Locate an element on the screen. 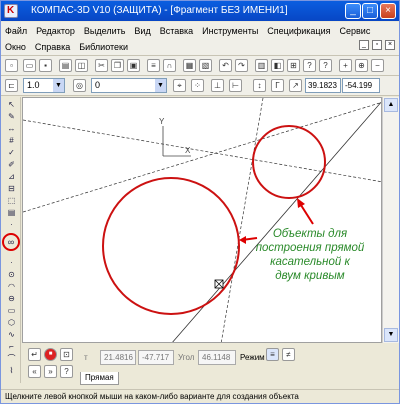 The image size is (400, 404). tangent-snap-icon: Γ is located at coordinates (277, 85).